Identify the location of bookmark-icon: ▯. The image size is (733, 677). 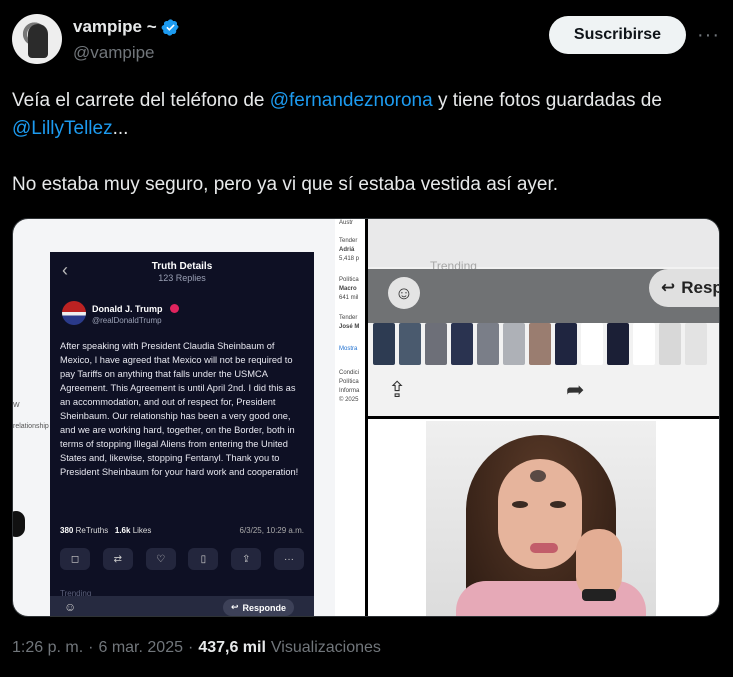
(203, 559).